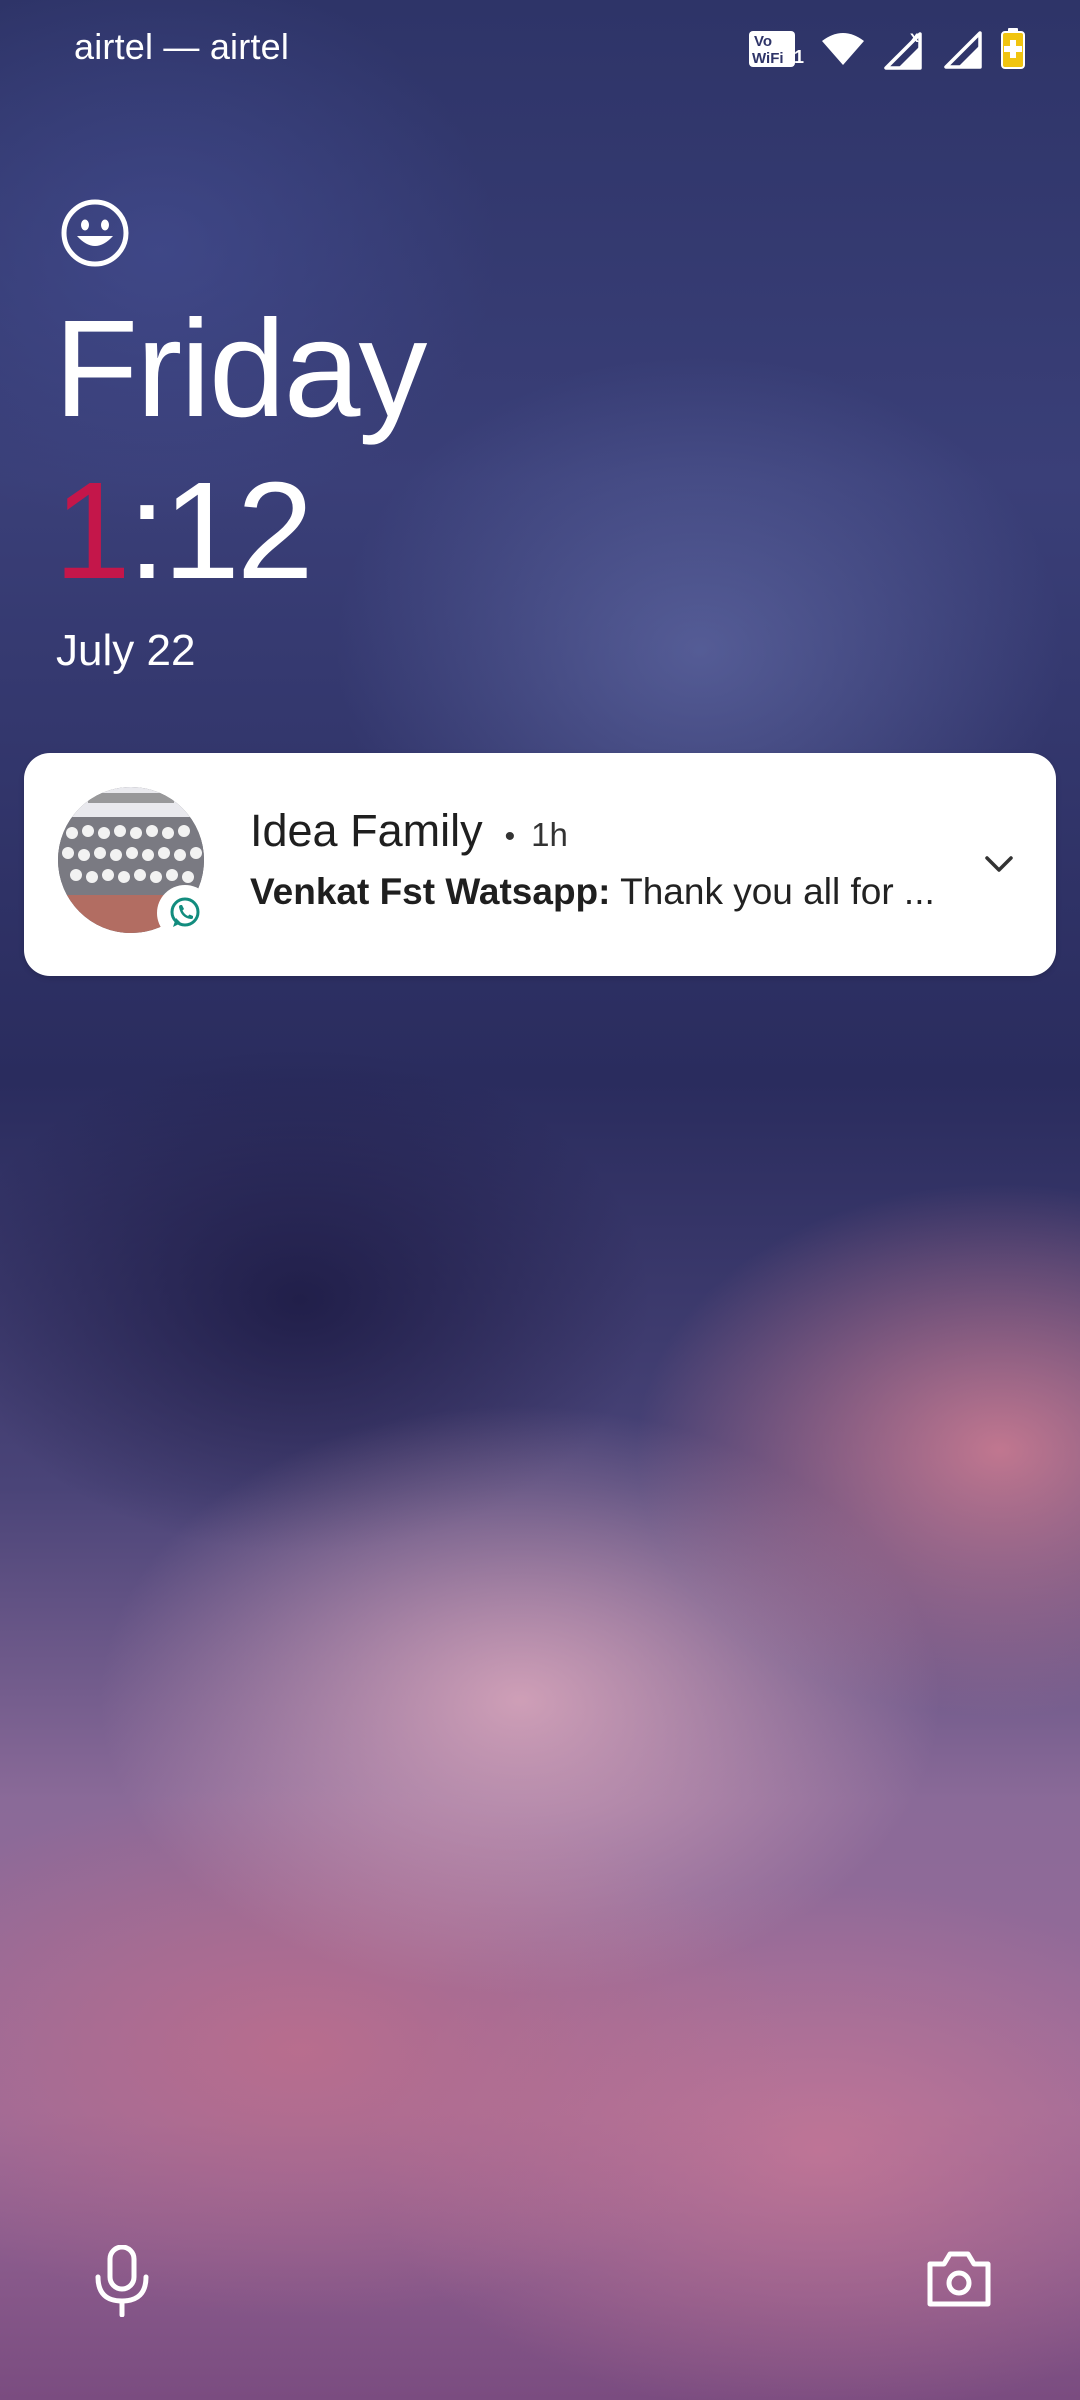 The width and height of the screenshot is (1080, 2400). I want to click on wifi-icon, so click(843, 49).